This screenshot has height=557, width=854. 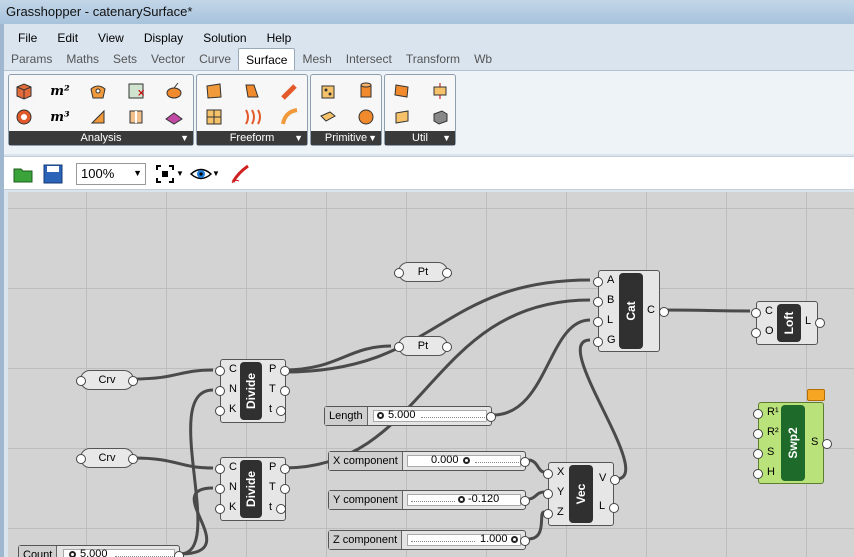 I want to click on warning-balloon-icon, so click(x=816, y=395).